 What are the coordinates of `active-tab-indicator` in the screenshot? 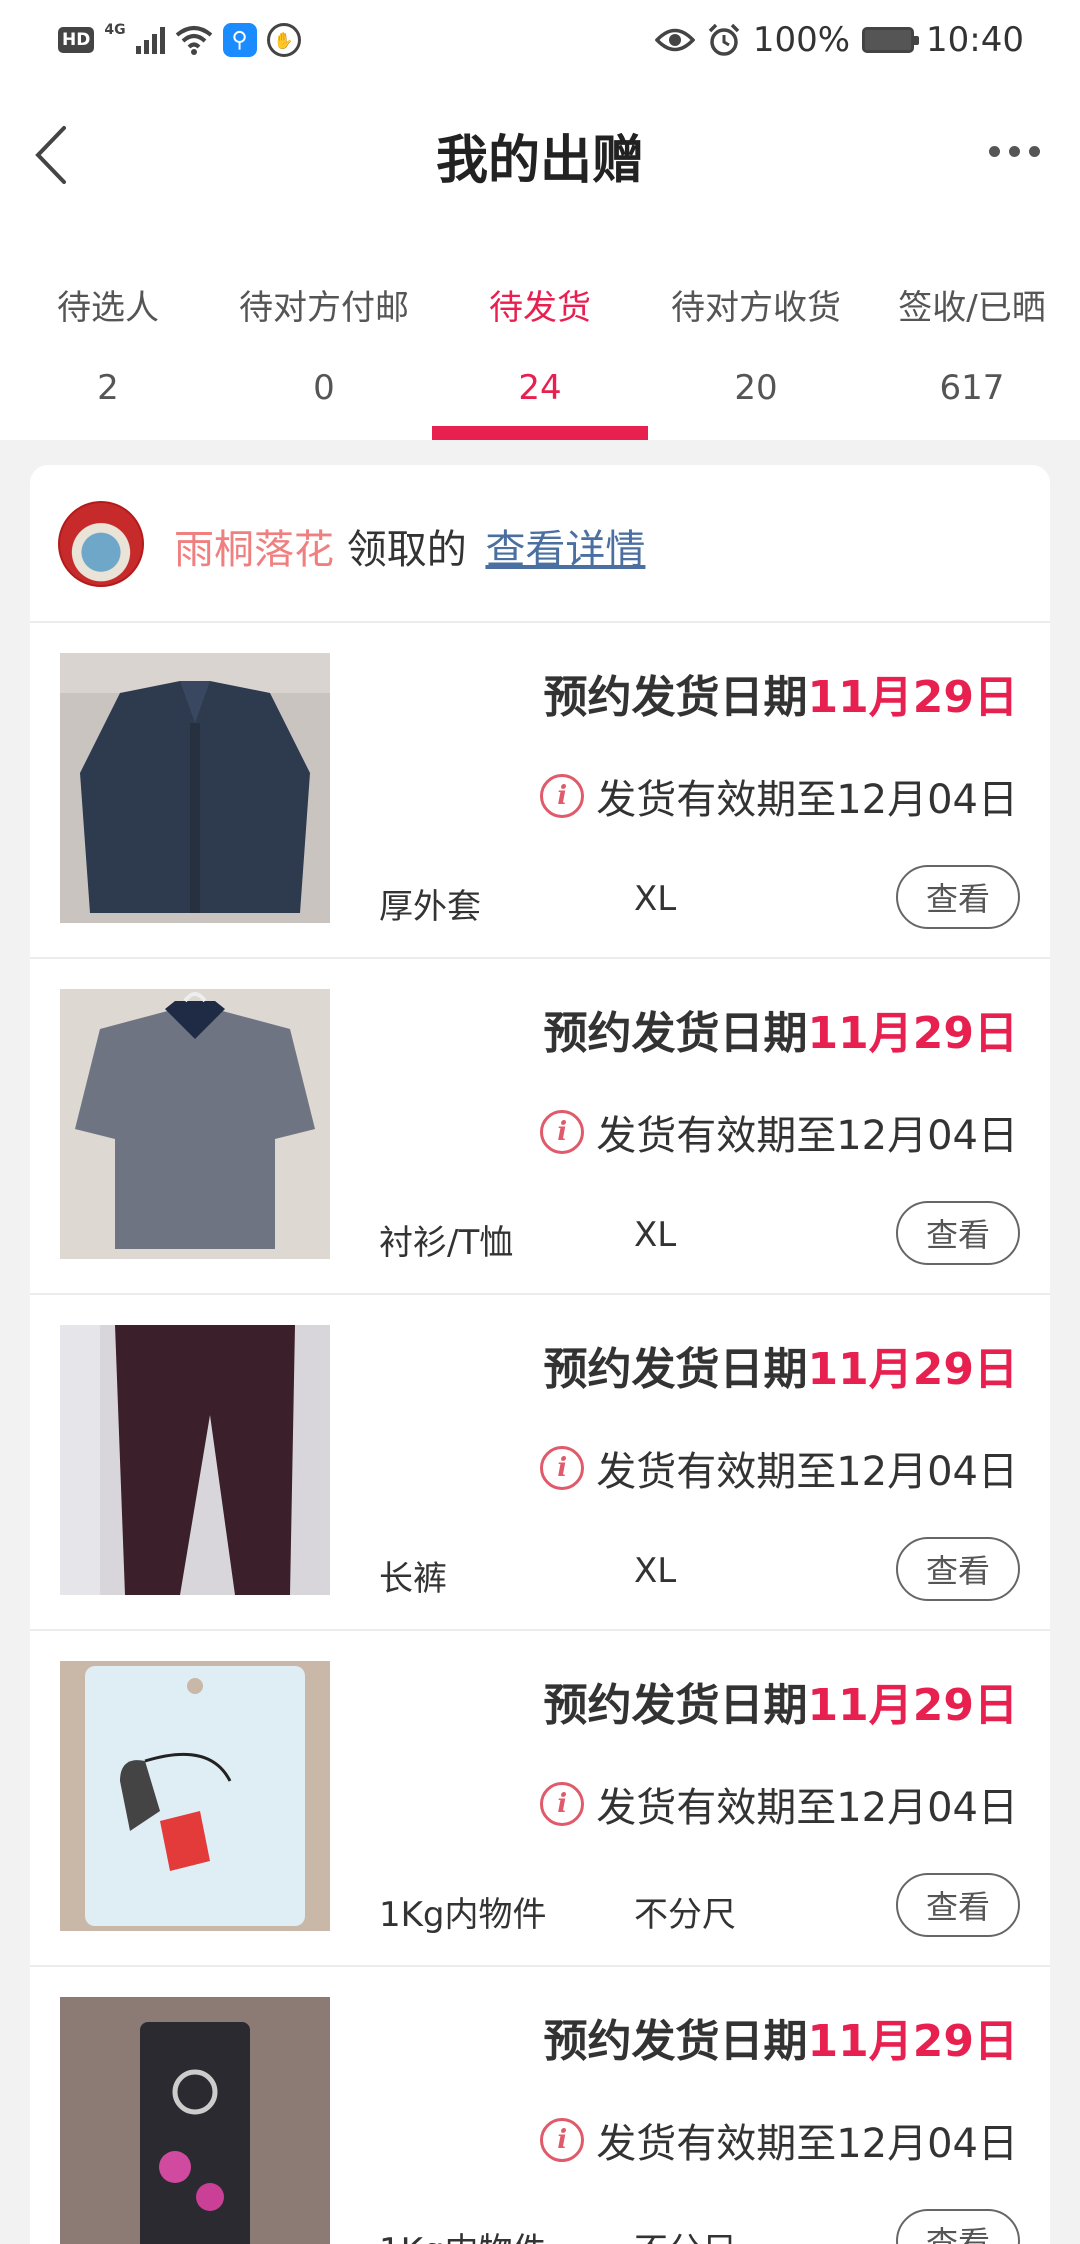 It's located at (540, 433).